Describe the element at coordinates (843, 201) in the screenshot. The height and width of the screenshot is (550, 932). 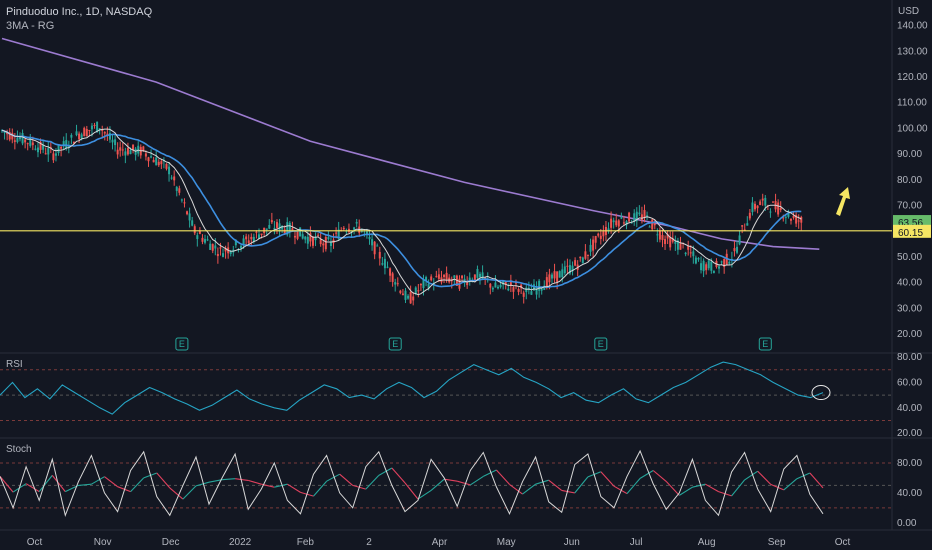
I see `up-arrow-annotation` at that location.